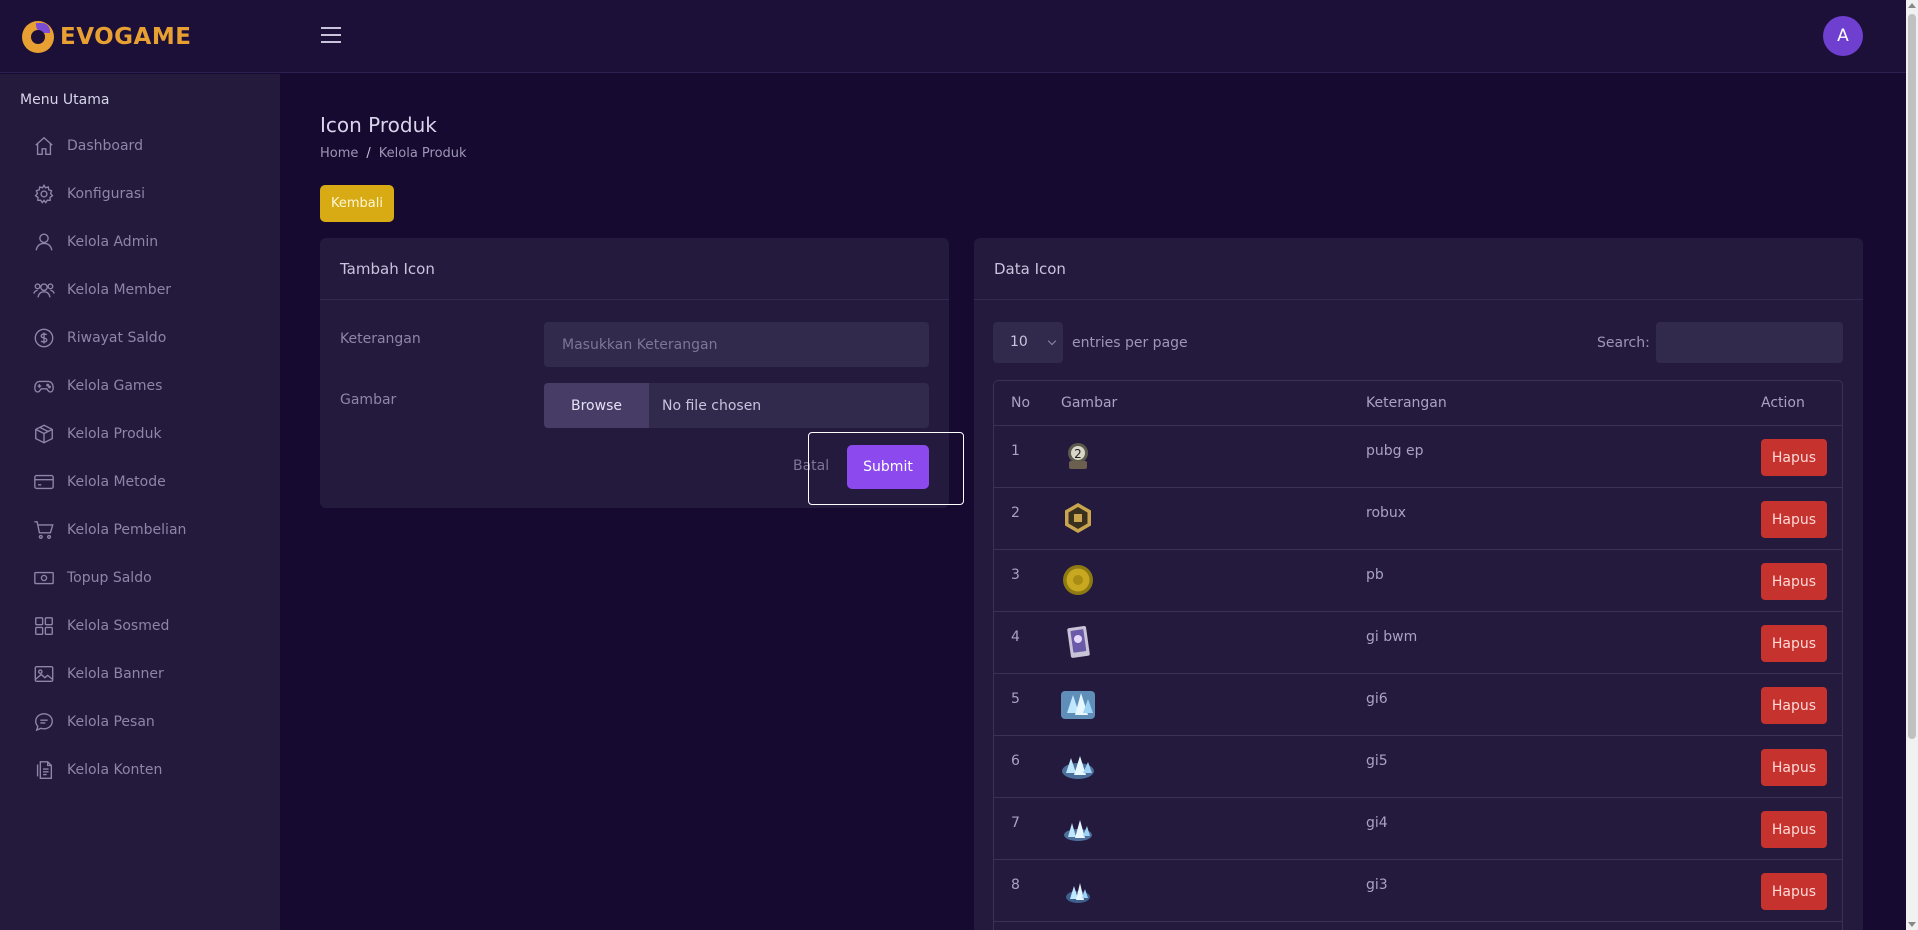  I want to click on sidebar-item-kelola-banner: Kelola Banner, so click(98, 674).